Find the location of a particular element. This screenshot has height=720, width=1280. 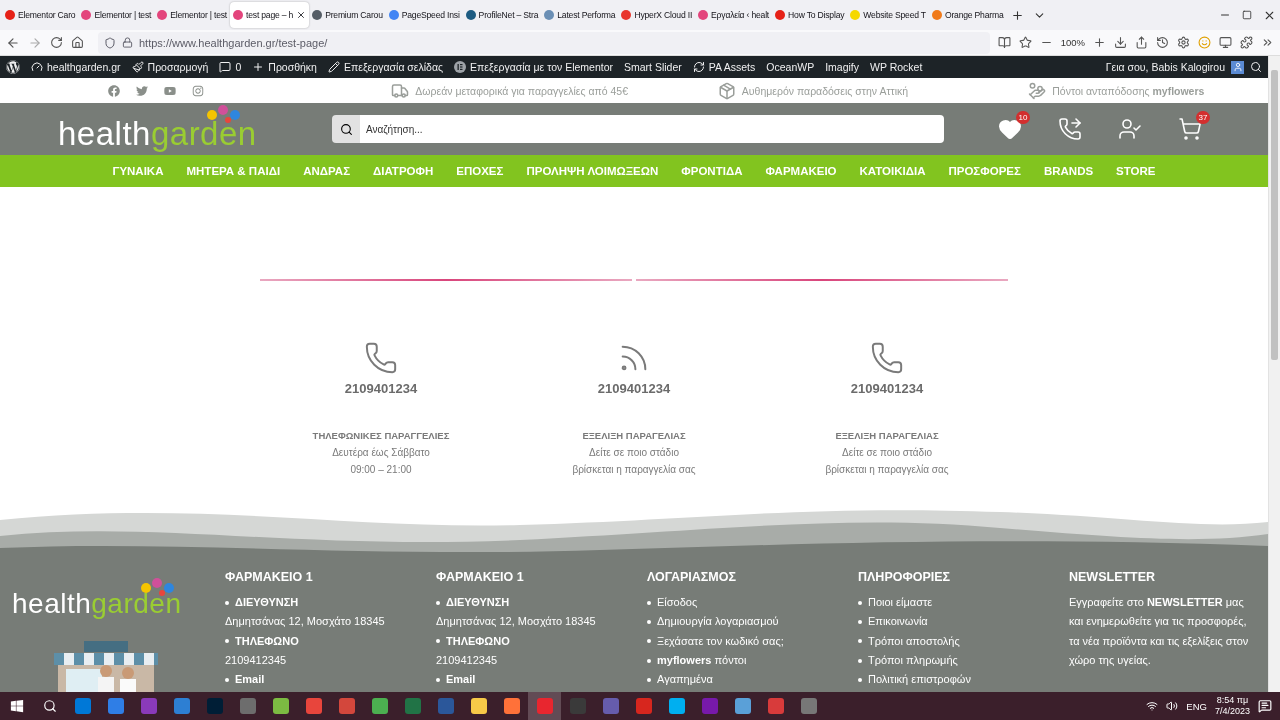

browser-tab: test page – h is located at coordinates (270, 15).